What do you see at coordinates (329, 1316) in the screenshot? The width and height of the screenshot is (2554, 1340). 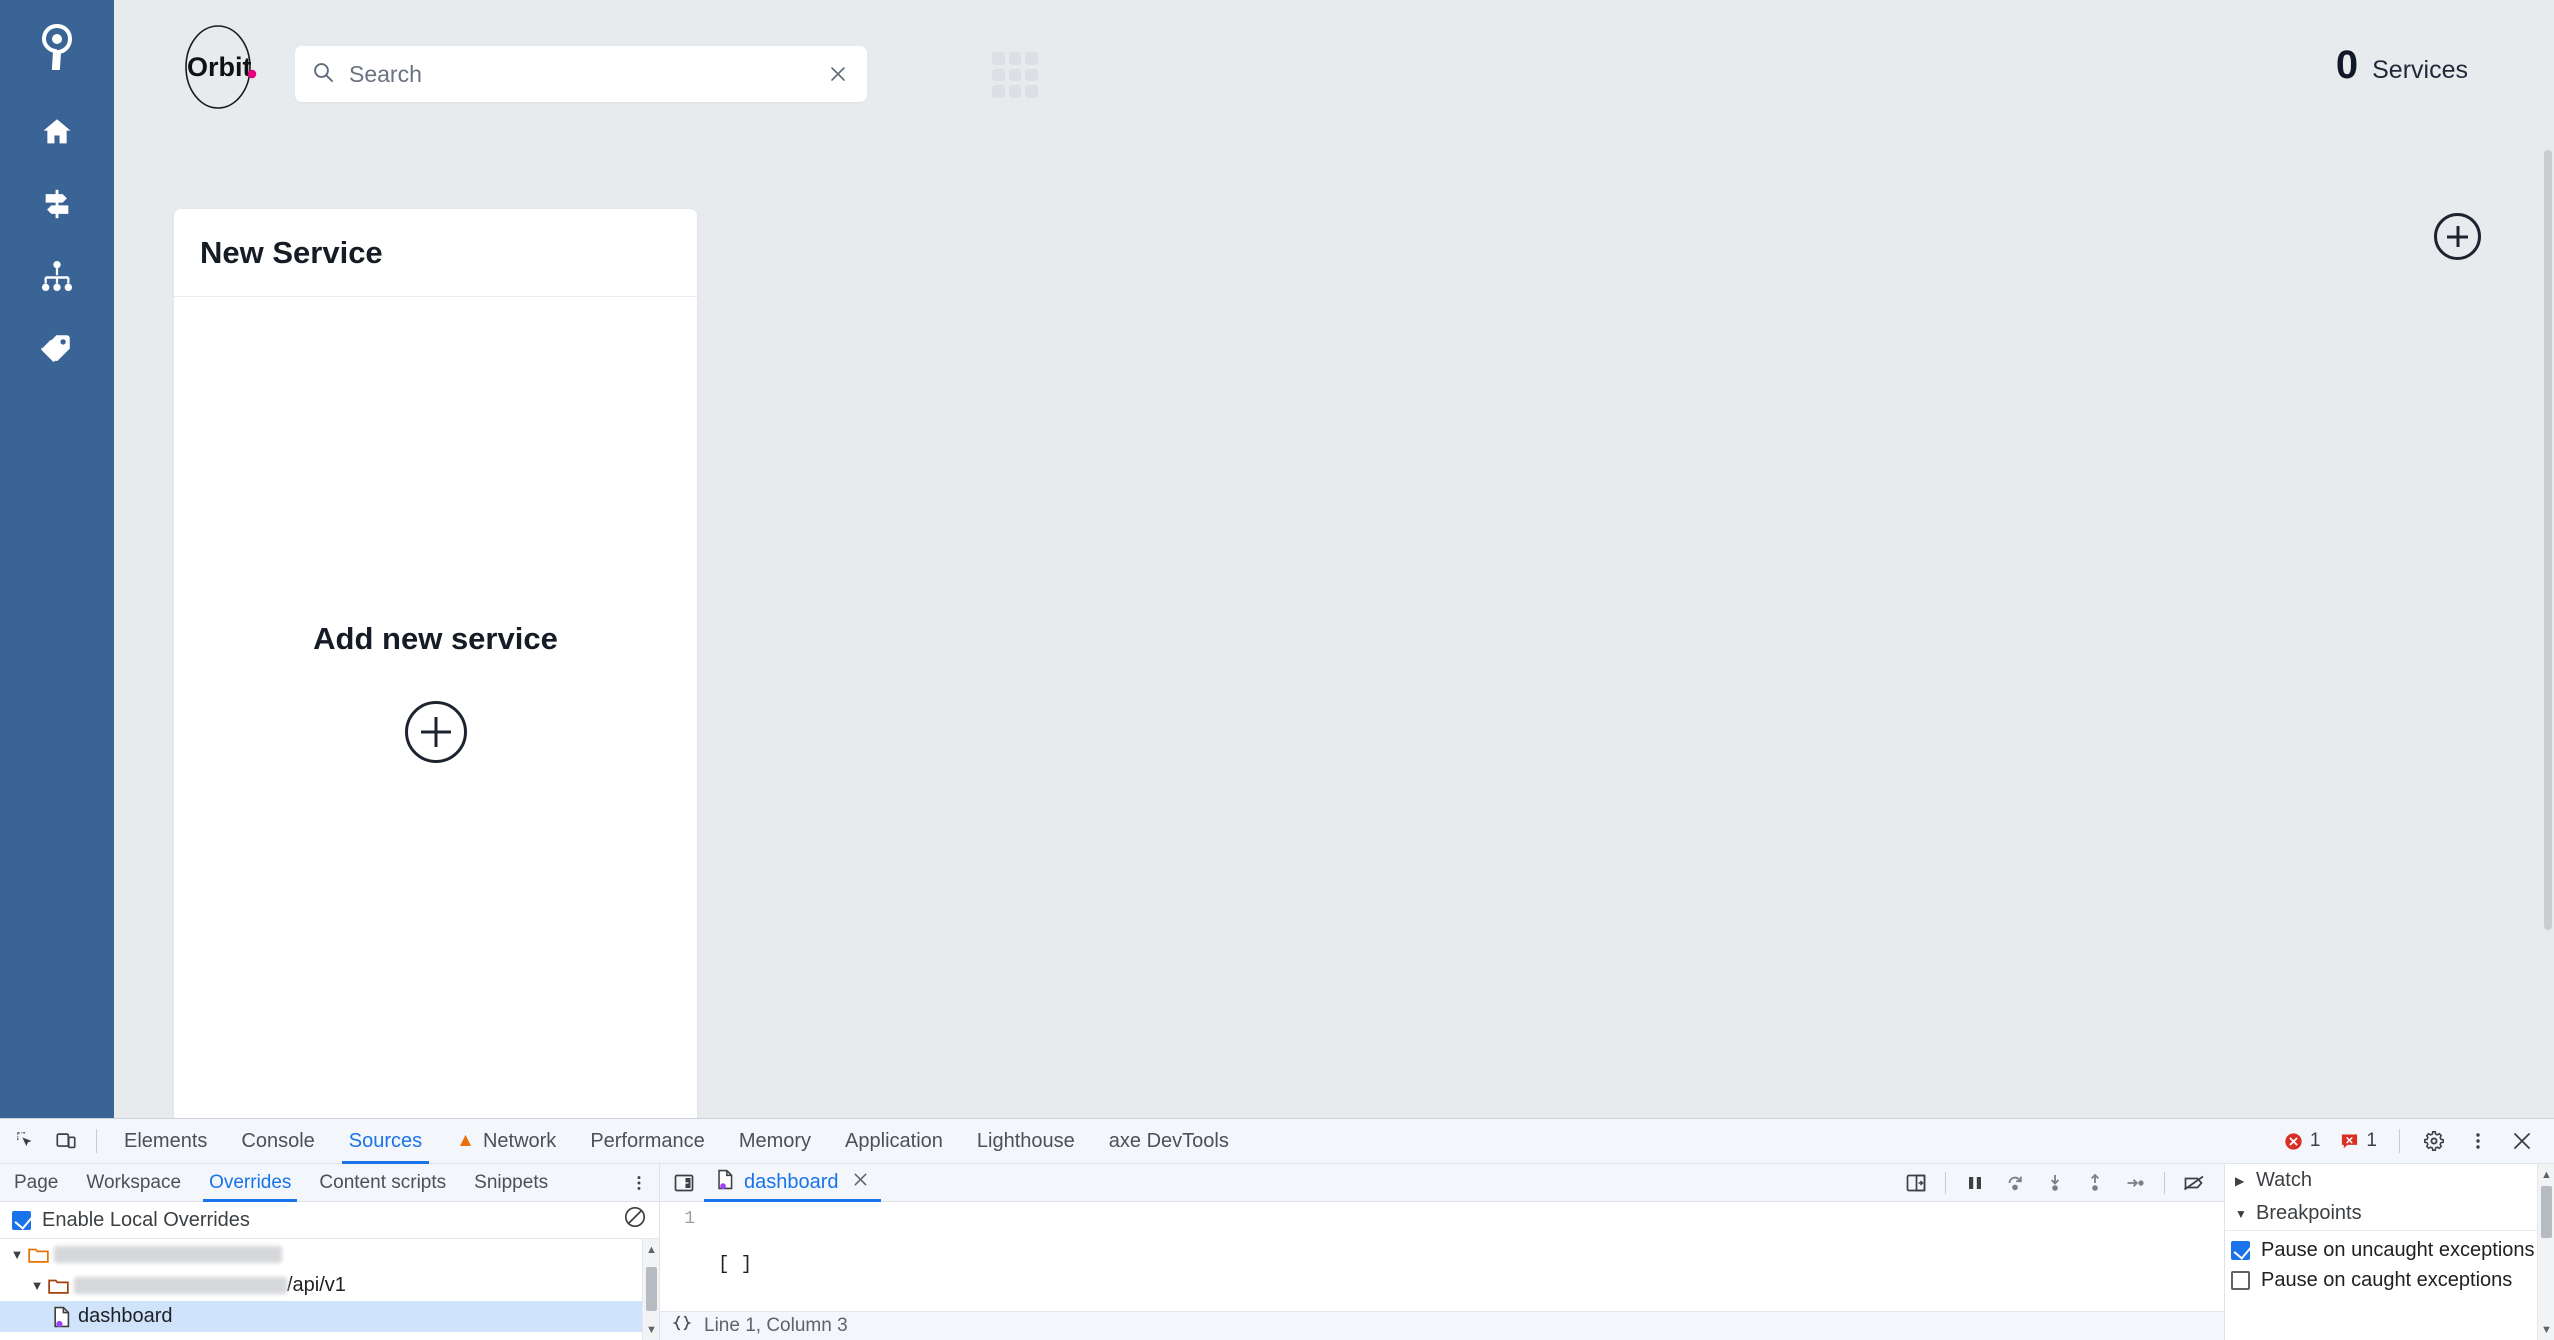 I see `tree-row: dashboard` at bounding box center [329, 1316].